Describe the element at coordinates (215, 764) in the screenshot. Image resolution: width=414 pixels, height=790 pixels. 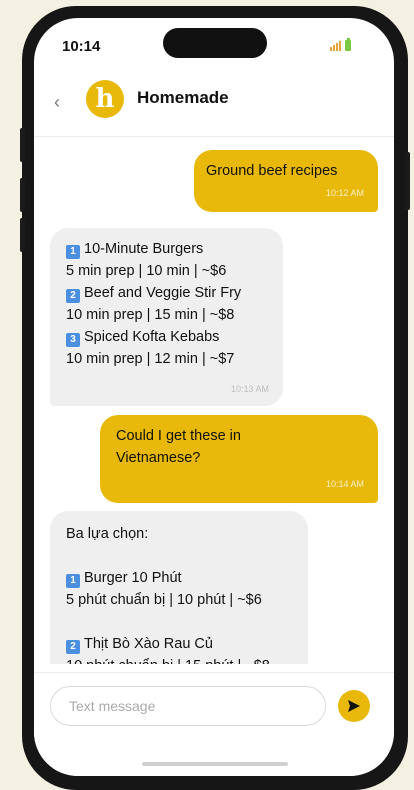
I see `home-indicator` at that location.